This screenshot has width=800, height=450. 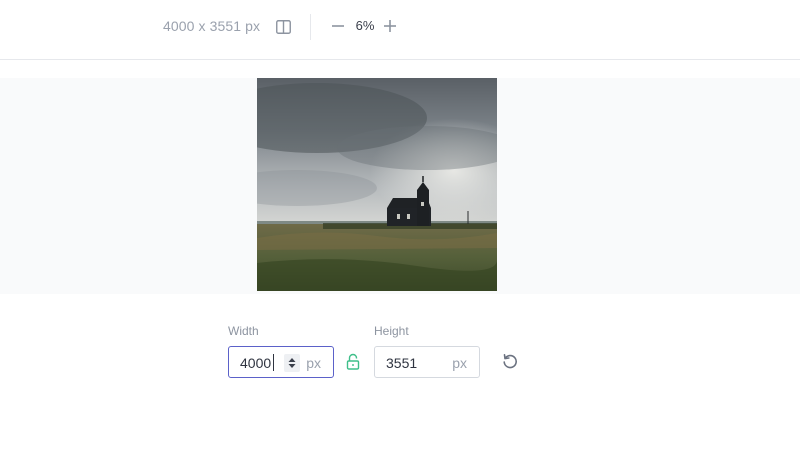 I want to click on zoom-out-button, so click(x=338, y=26).